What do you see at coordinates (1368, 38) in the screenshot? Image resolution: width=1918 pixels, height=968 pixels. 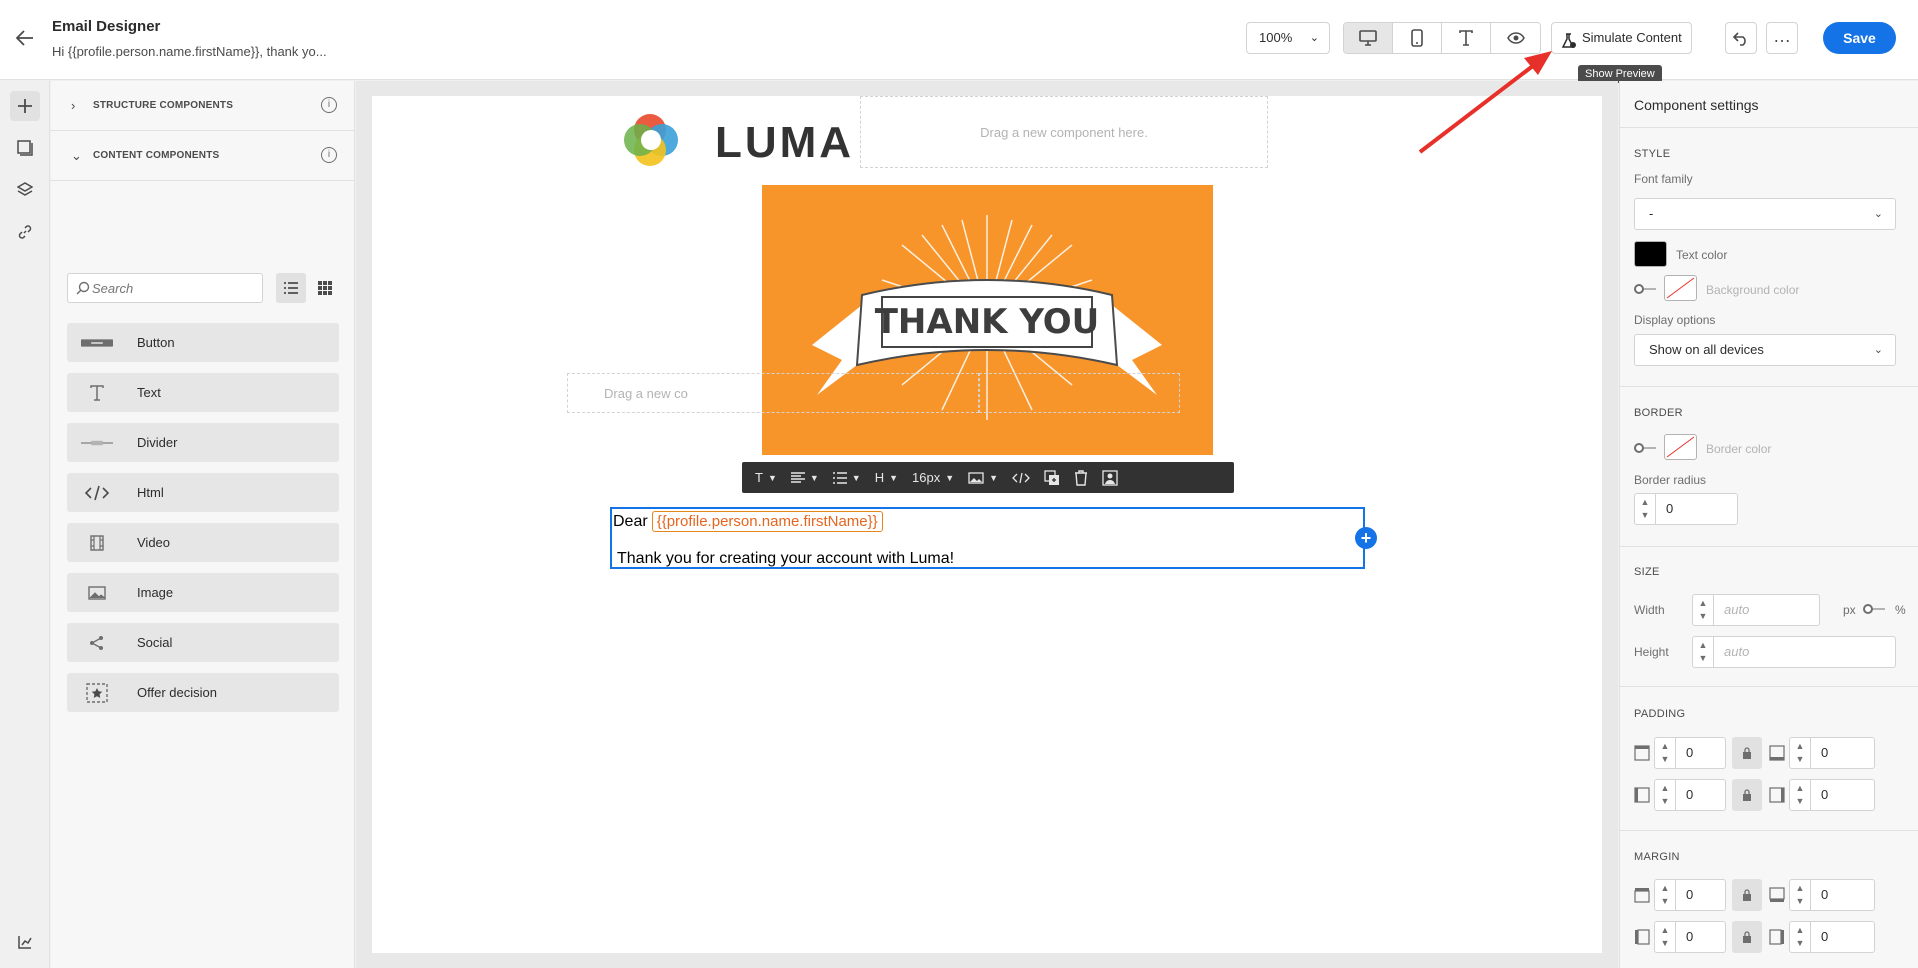 I see `desktop-view-button` at bounding box center [1368, 38].